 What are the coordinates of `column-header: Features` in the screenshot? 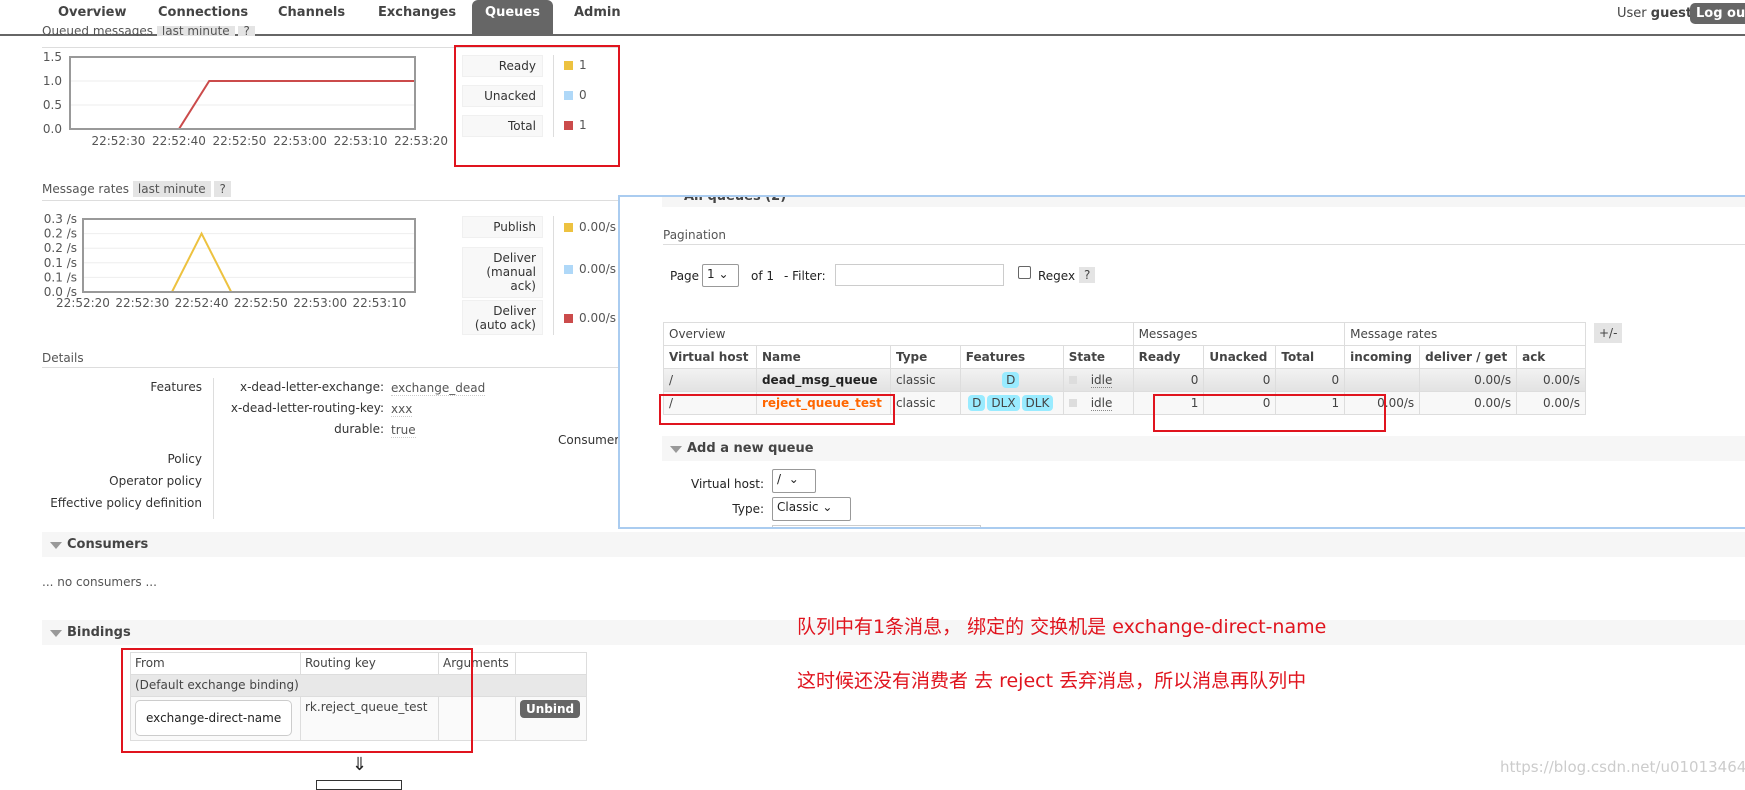 It's located at (1011, 357).